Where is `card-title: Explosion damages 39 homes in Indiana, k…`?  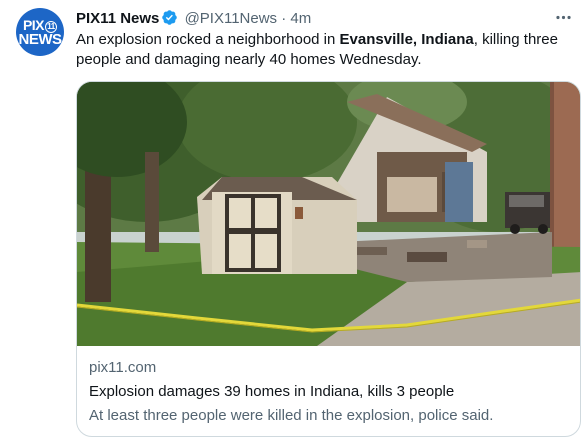 card-title: Explosion damages 39 homes in Indiana, k… is located at coordinates (329, 392).